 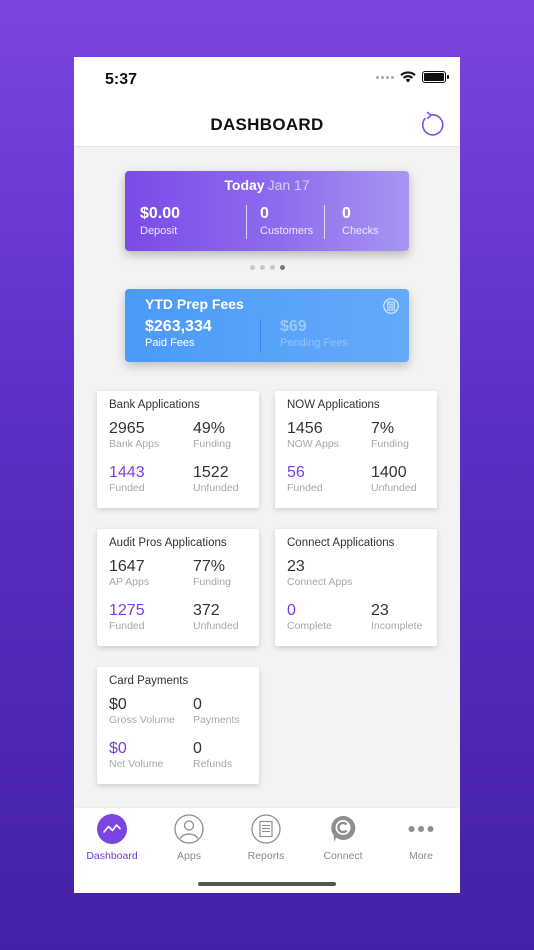 I want to click on refresh-icon, so click(x=431, y=125).